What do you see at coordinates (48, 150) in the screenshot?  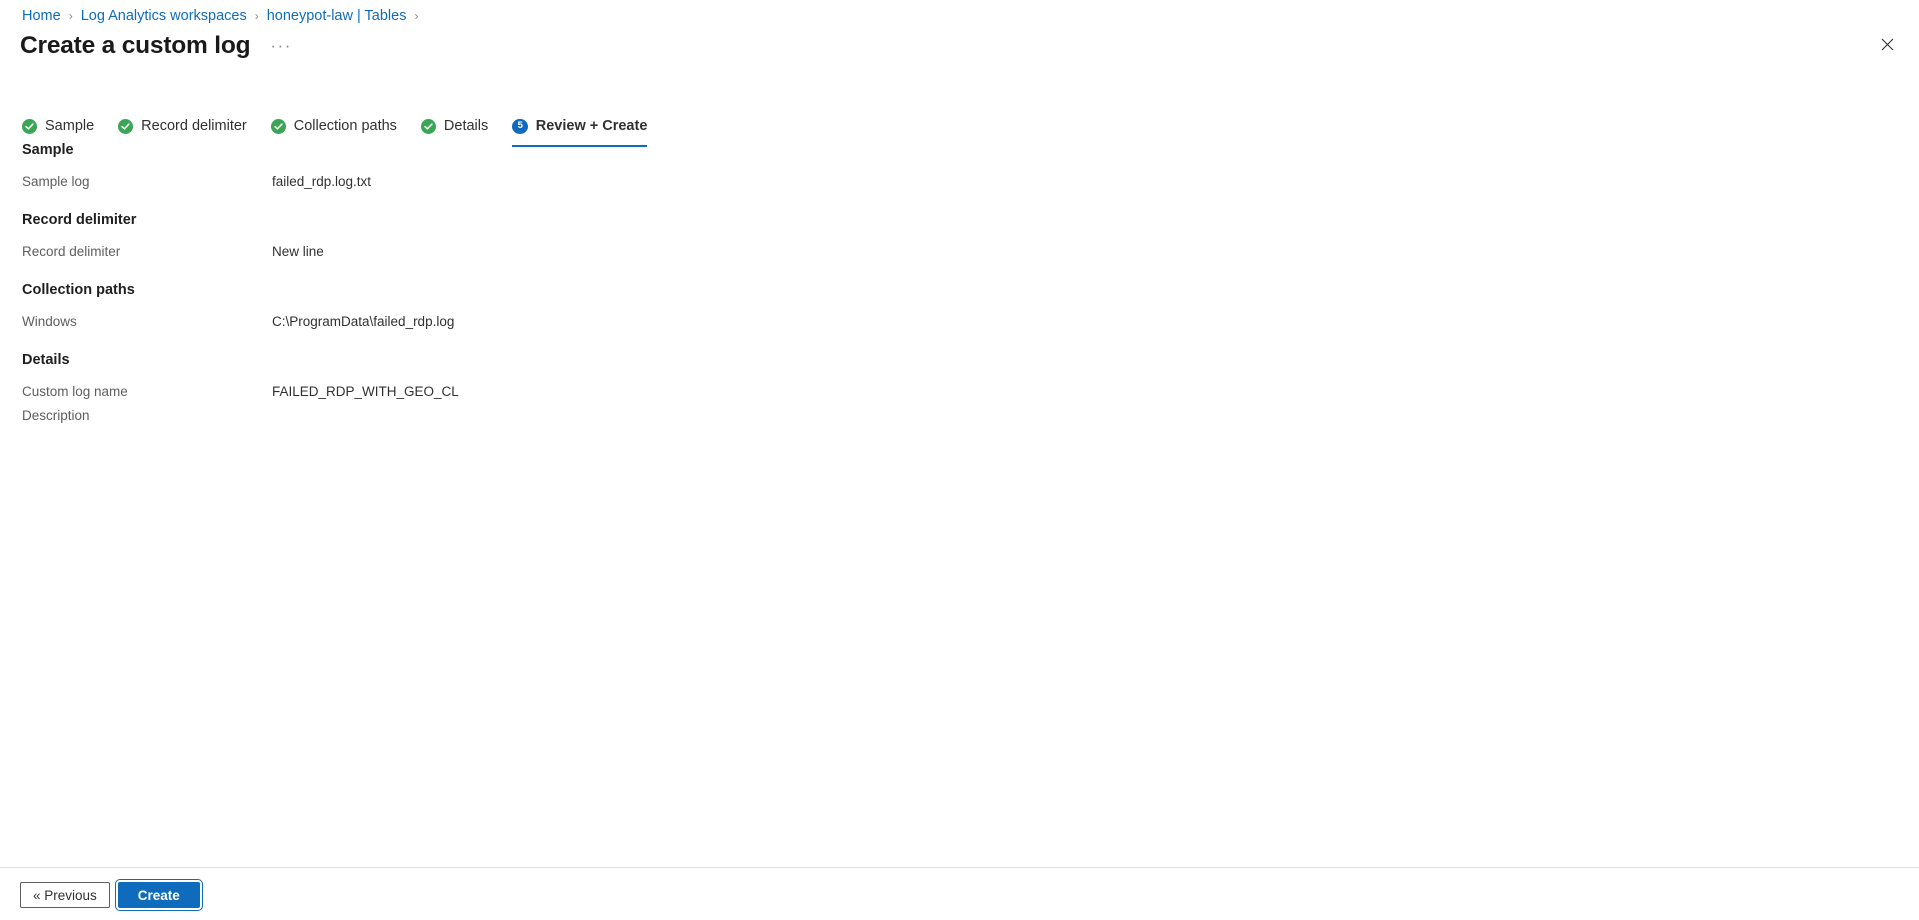 I see `section-title: Sample` at bounding box center [48, 150].